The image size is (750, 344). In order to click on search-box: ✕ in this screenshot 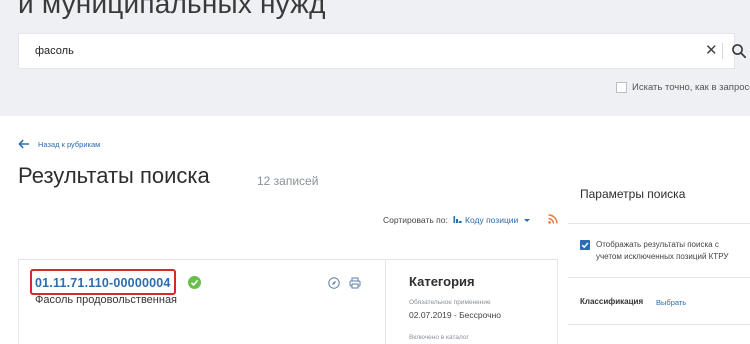, I will do `click(382, 51)`.